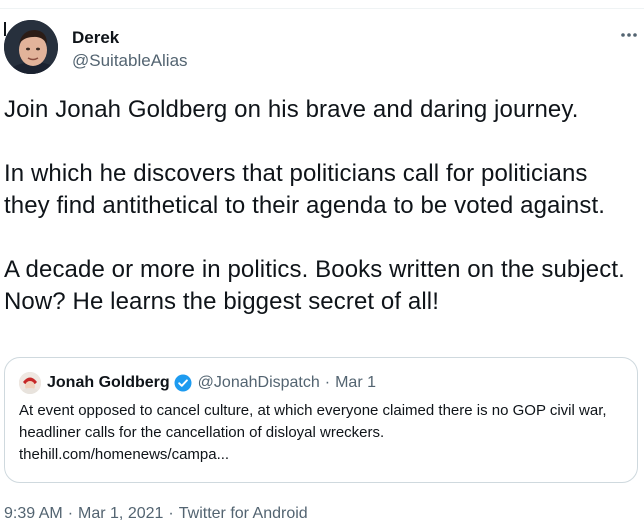  Describe the element at coordinates (120, 514) in the screenshot. I see `tweet-date: Mar 1, 2021` at that location.